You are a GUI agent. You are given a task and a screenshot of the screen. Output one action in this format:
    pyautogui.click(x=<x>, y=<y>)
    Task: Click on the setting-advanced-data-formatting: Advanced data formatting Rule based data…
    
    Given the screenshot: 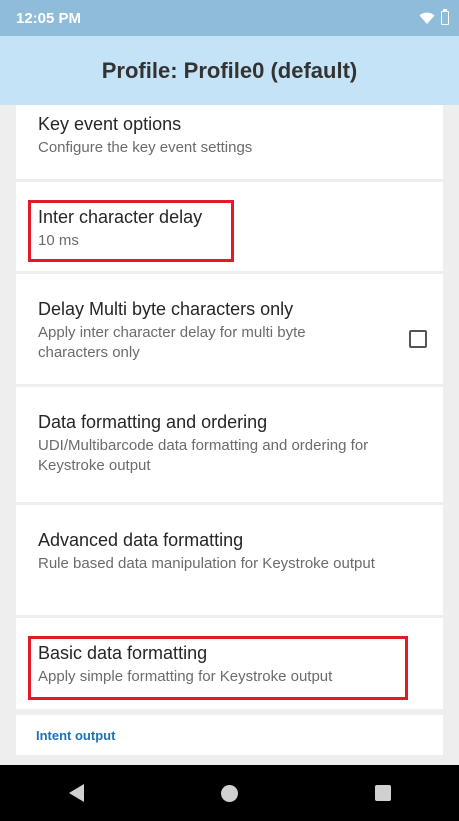 What is the action you would take?
    pyautogui.click(x=229, y=560)
    